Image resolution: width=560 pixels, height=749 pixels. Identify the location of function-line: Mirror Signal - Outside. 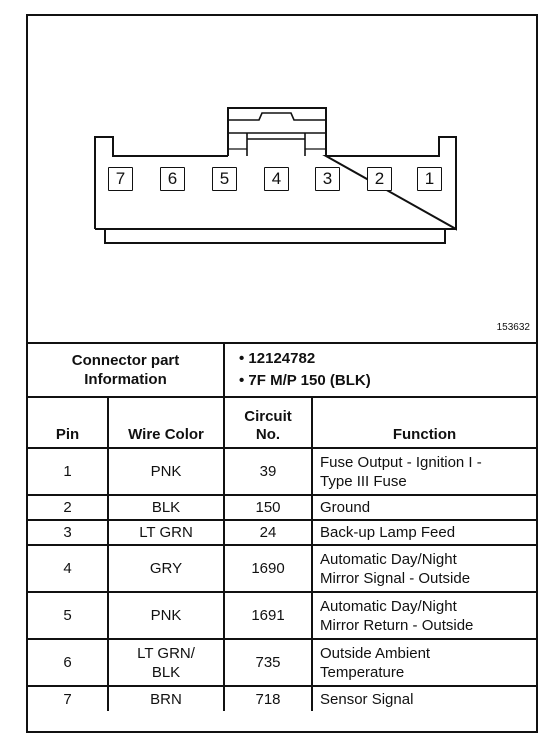
(395, 578).